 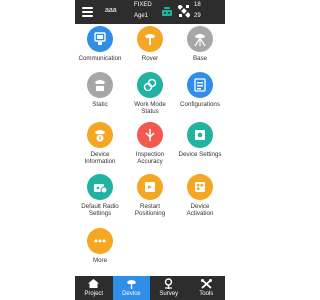 I want to click on menu-item-label: Device Settings, so click(x=200, y=154).